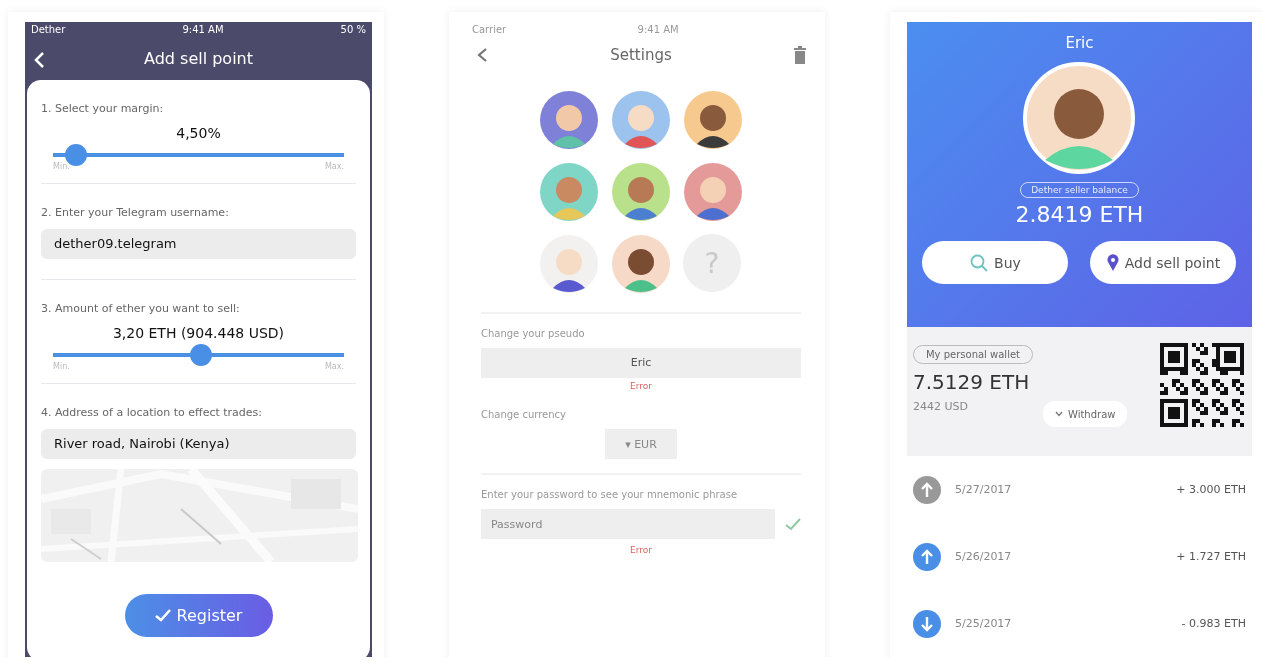 This screenshot has height=669, width=1262. I want to click on transaction-amount: + 1.727 ETH, so click(1211, 556).